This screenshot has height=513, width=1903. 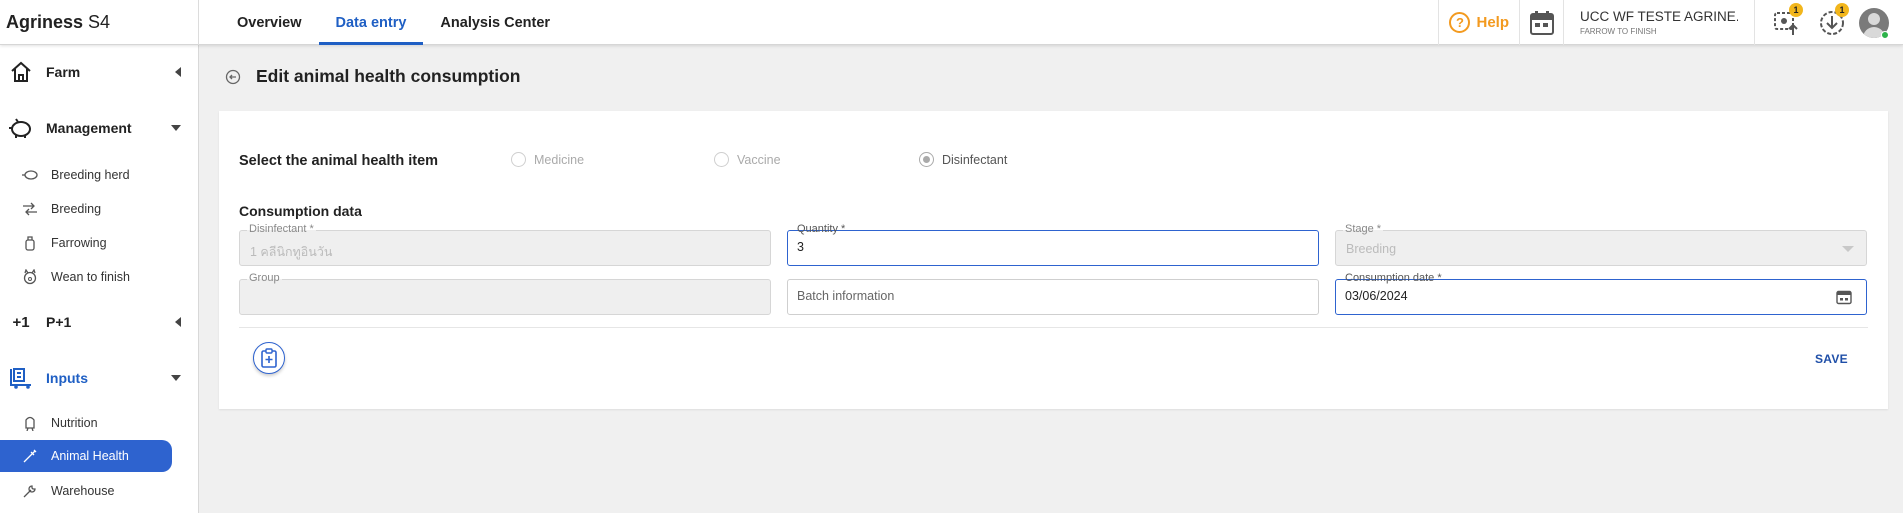 I want to click on sidebar-item-farrowing: Farrowing, so click(x=86, y=243).